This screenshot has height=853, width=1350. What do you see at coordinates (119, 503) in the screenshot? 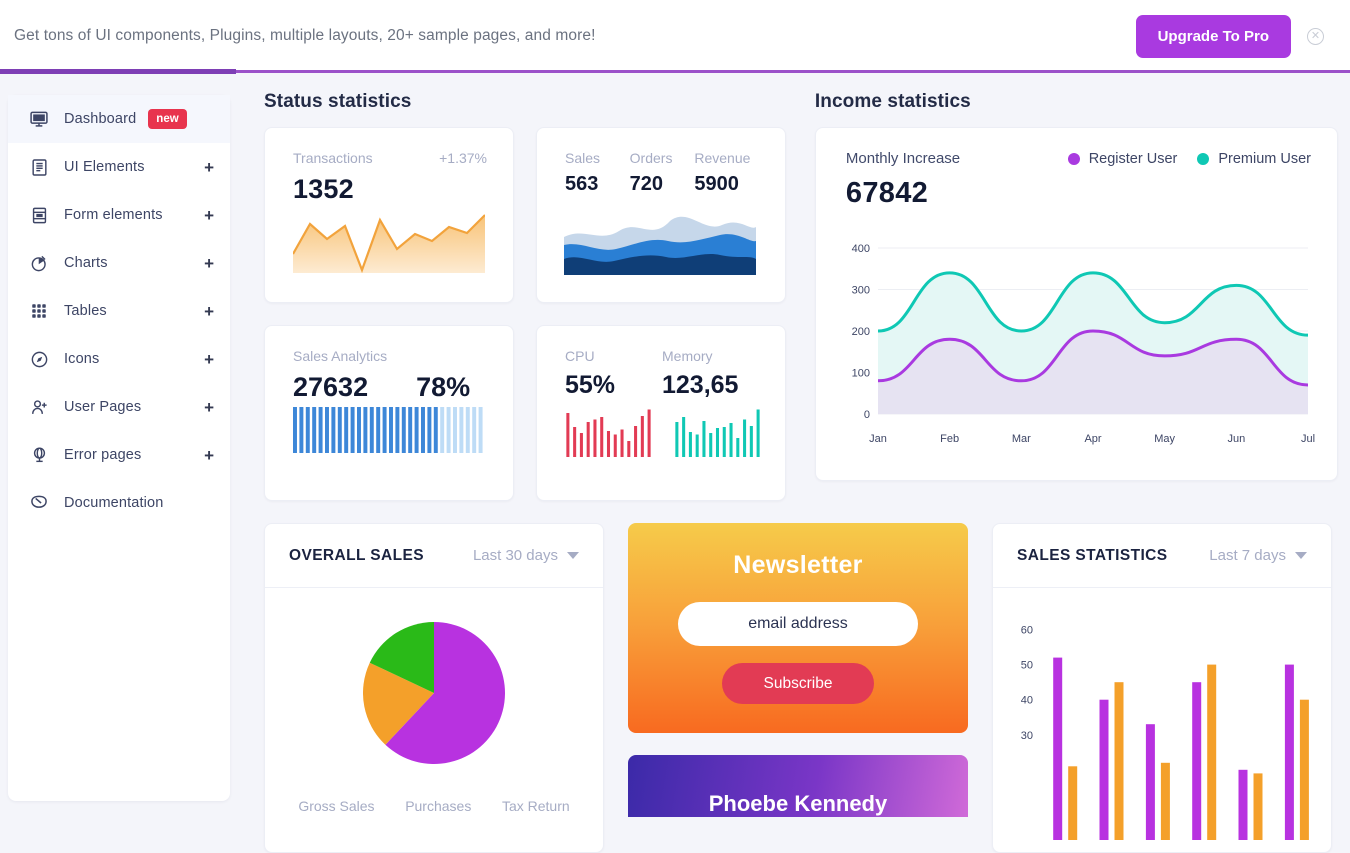
I see `sidebar-item-documentation: Documentation` at bounding box center [119, 503].